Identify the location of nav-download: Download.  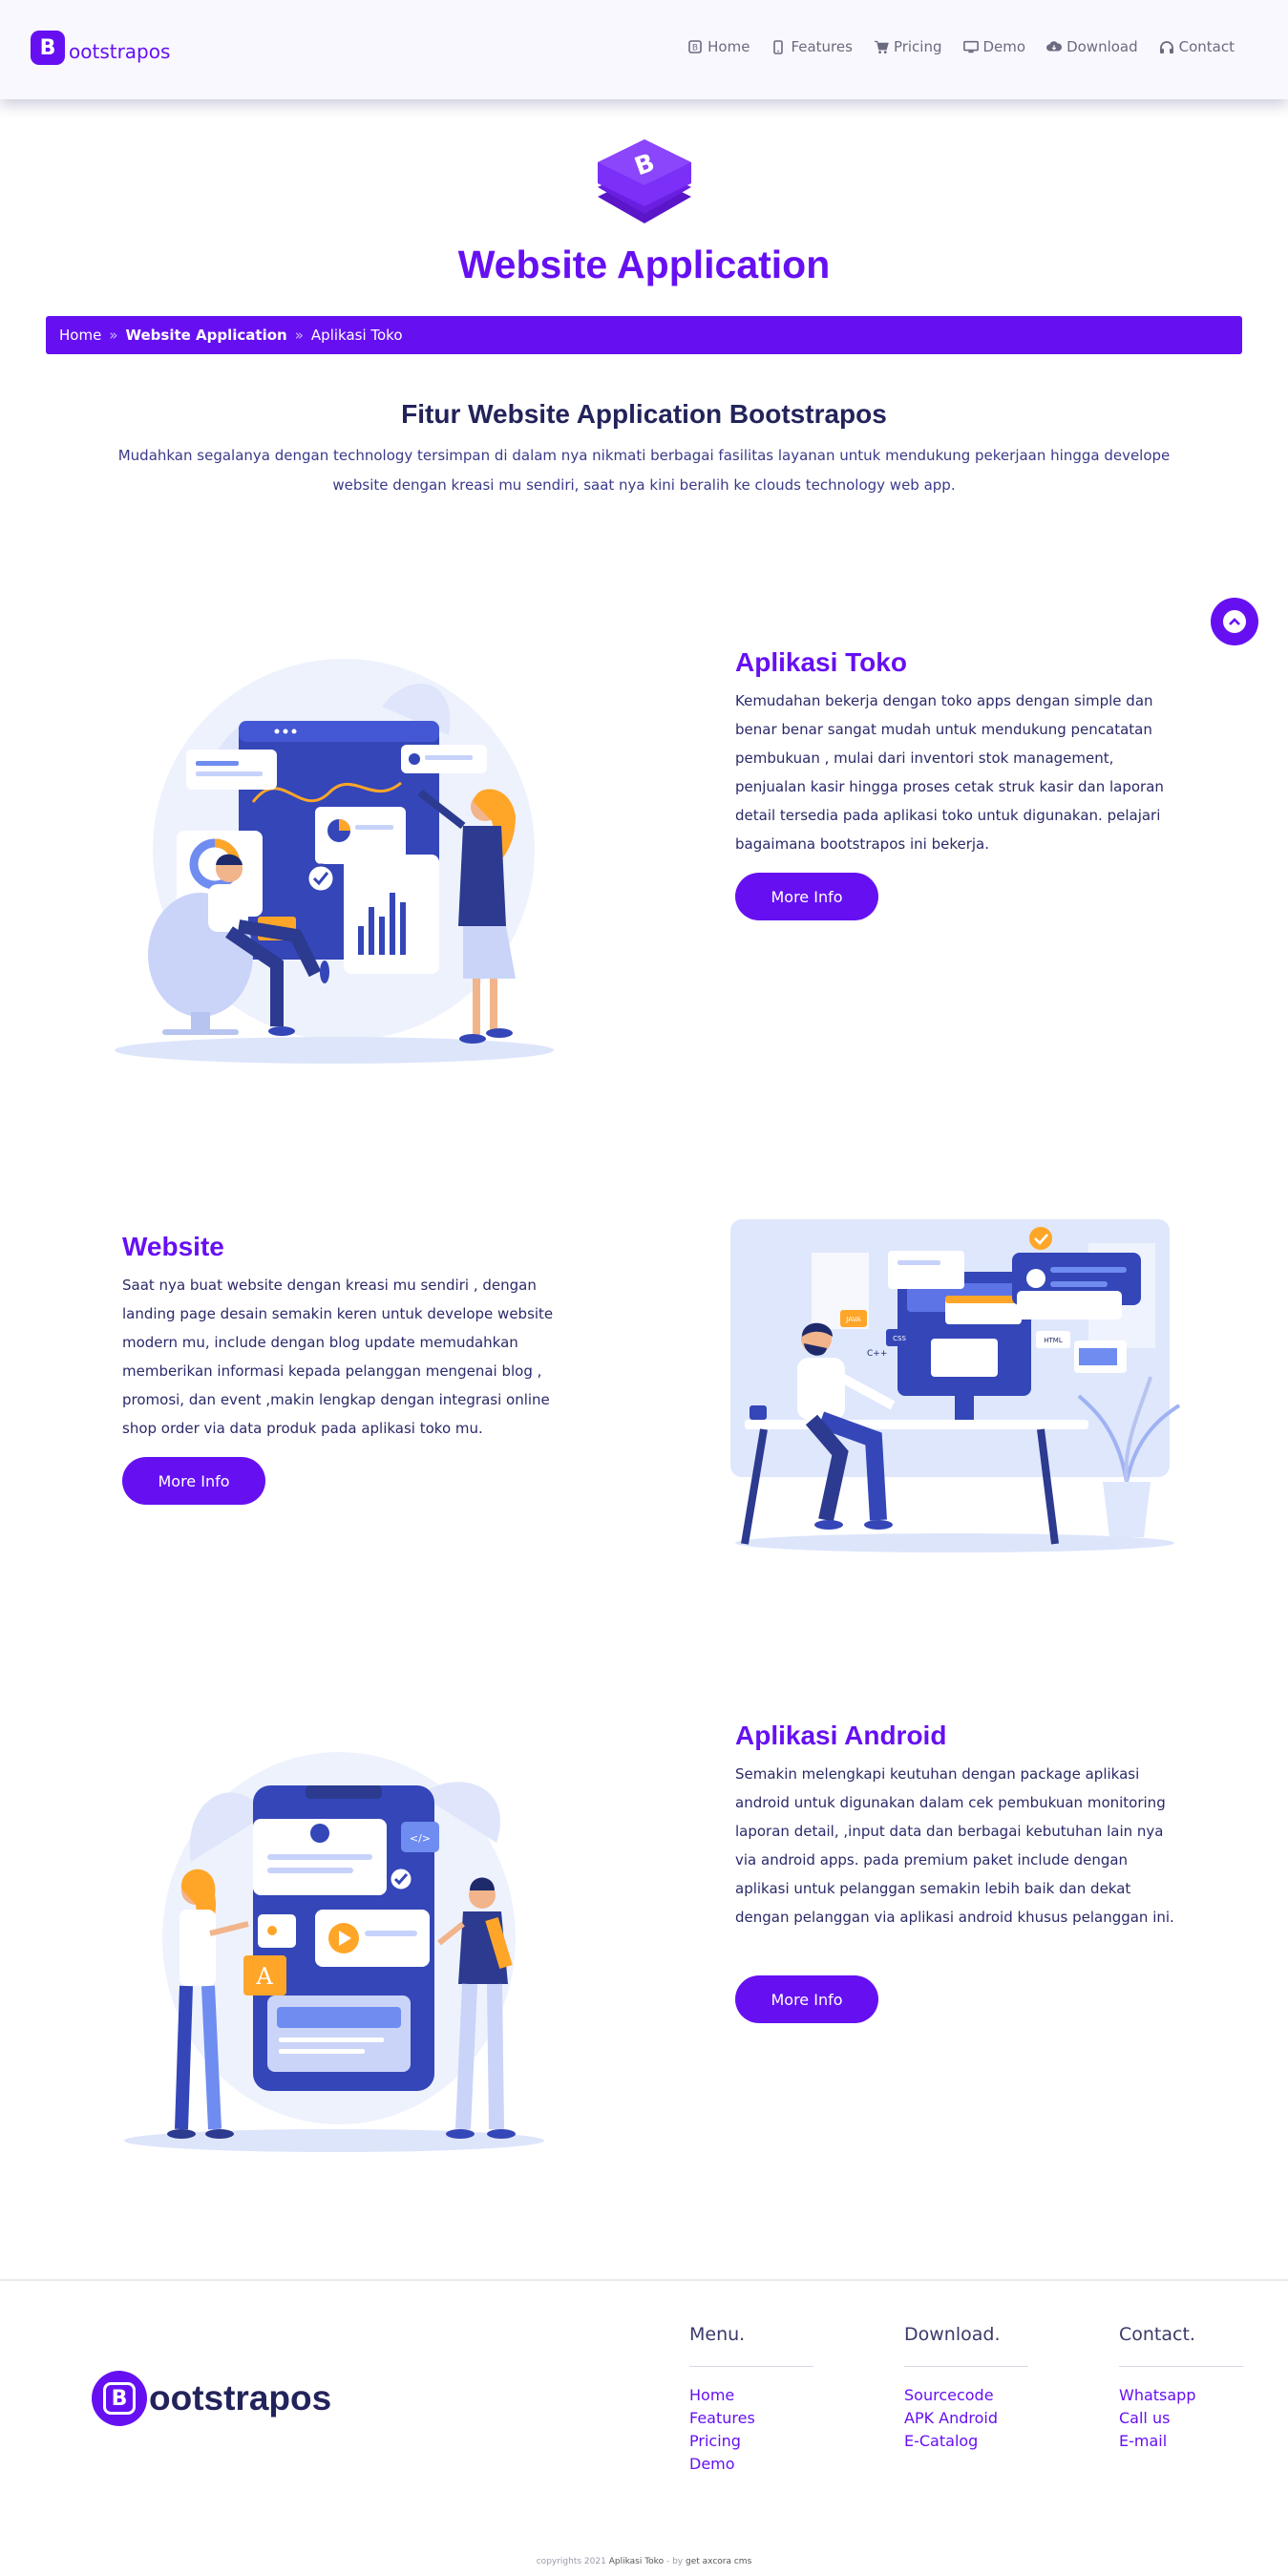
(1092, 46).